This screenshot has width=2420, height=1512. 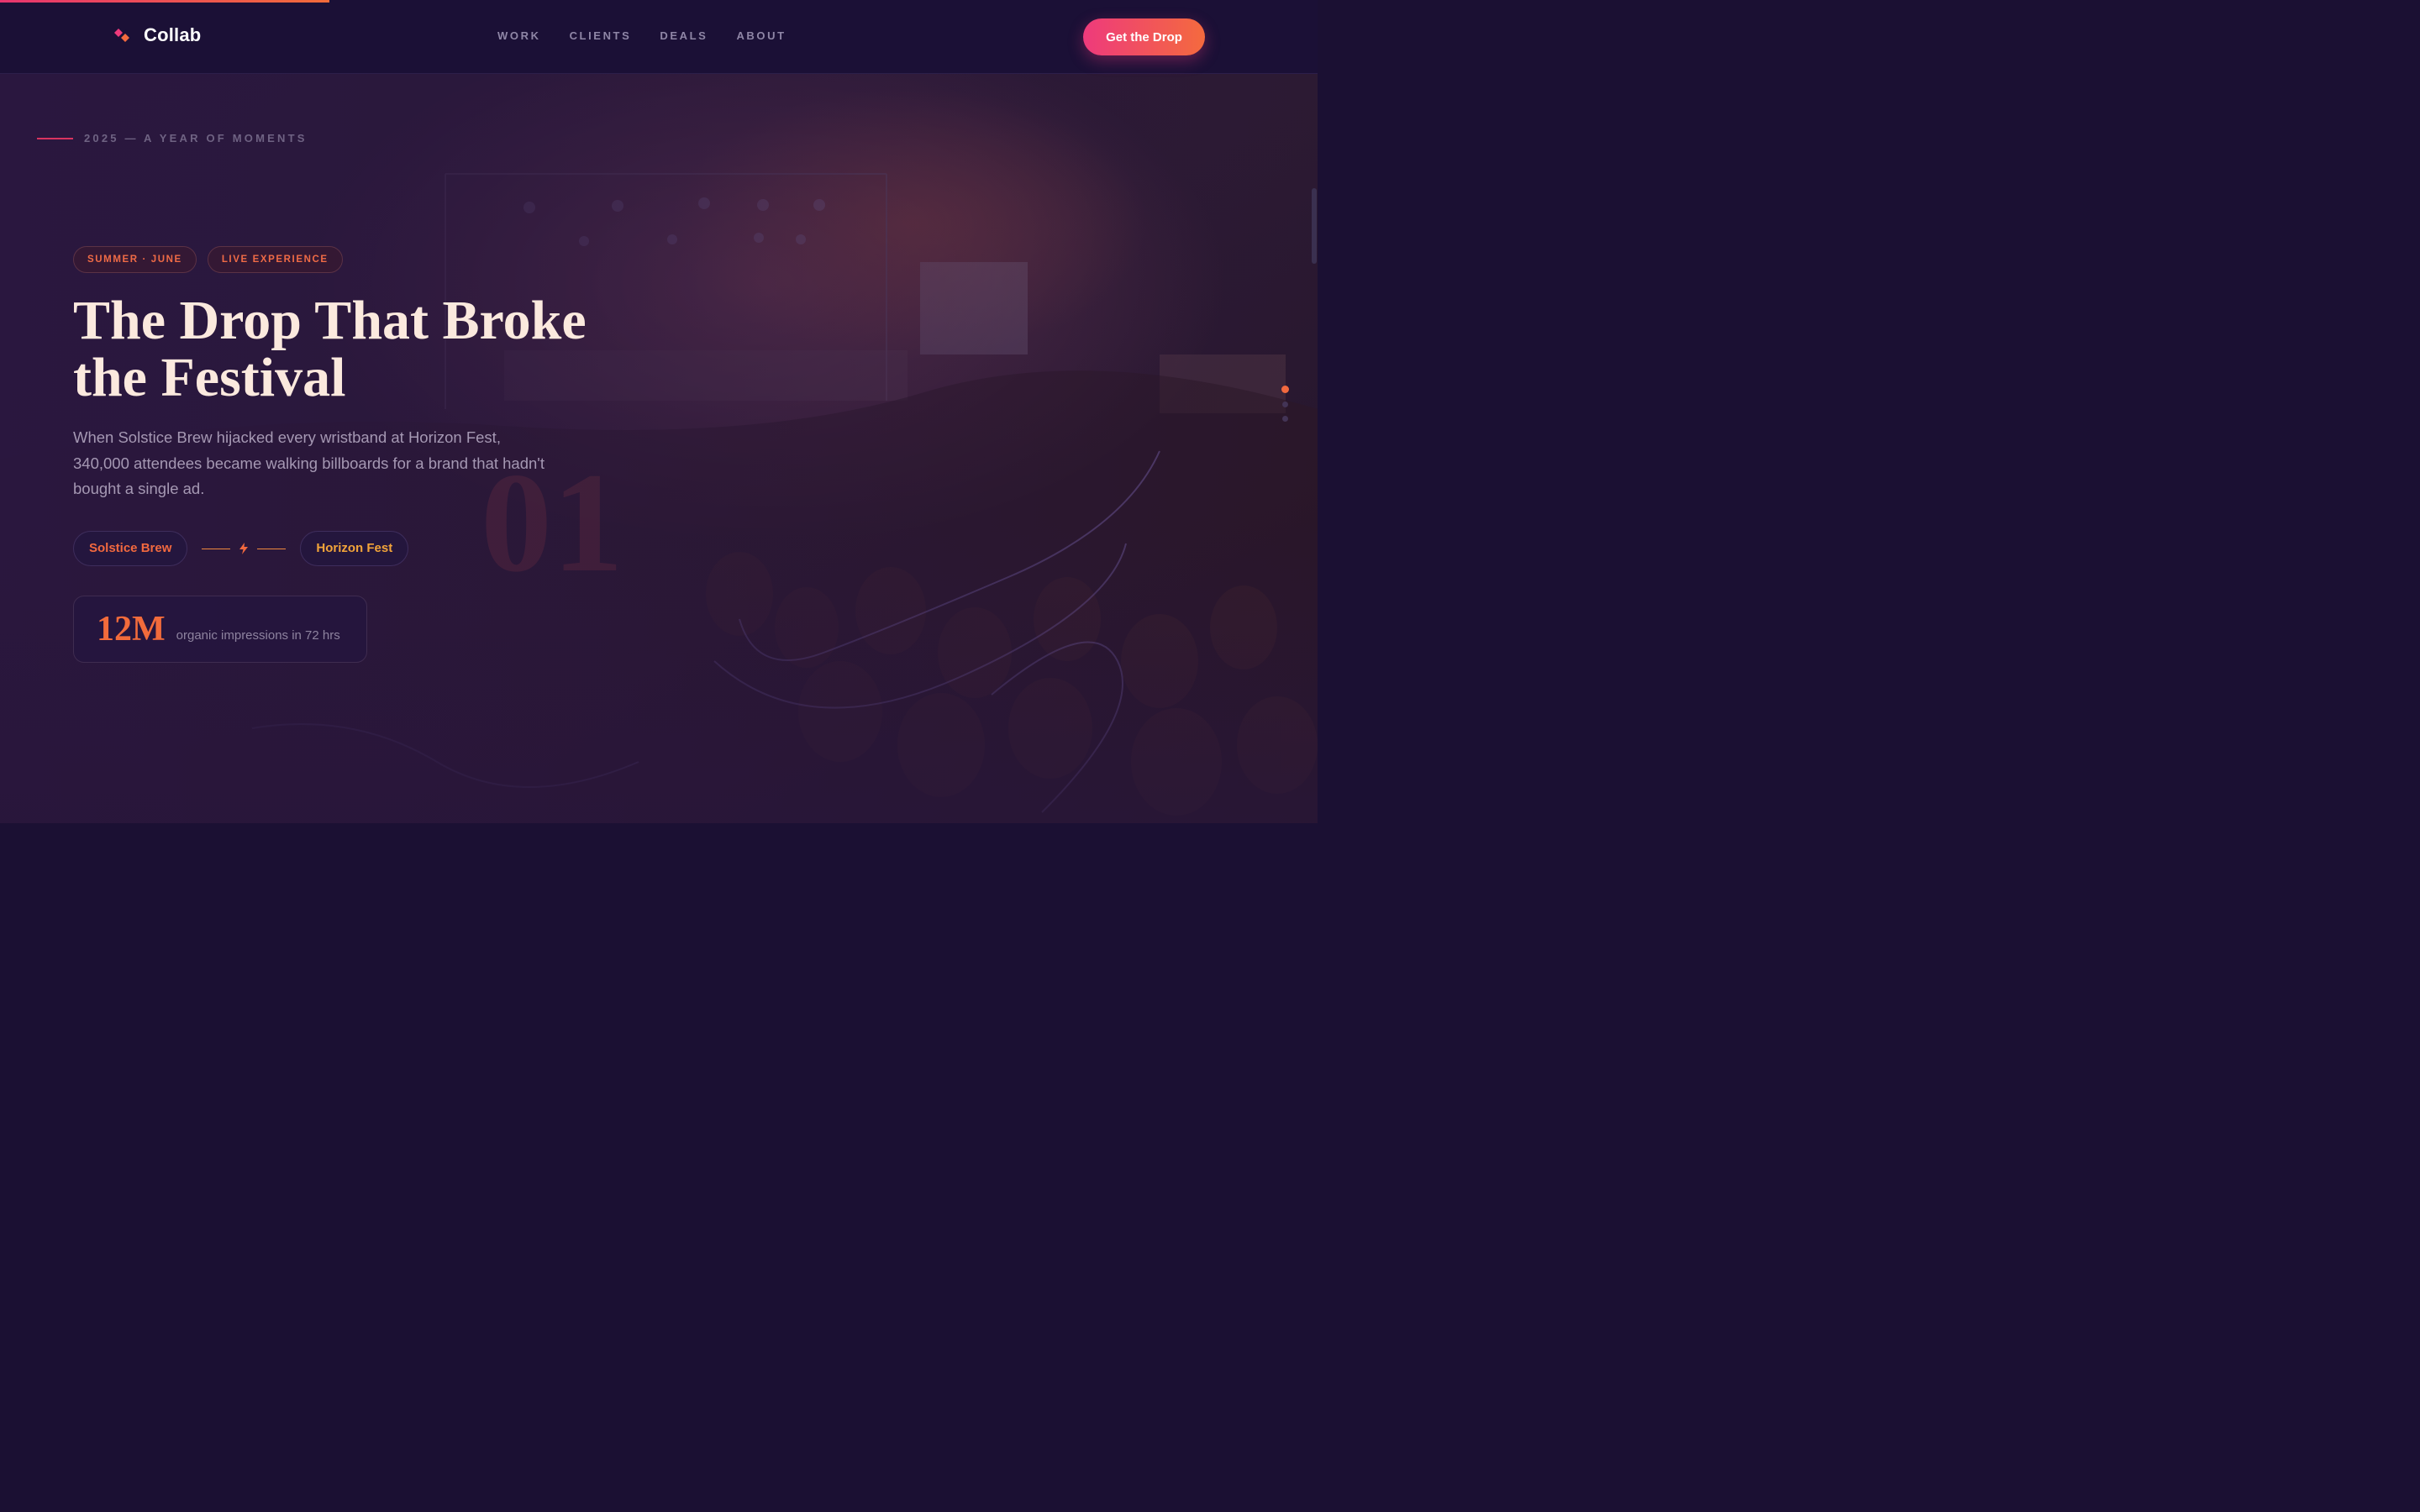 What do you see at coordinates (656, 35) in the screenshot?
I see `main-nav: WORK CLIENTS DEALS ABOUT` at bounding box center [656, 35].